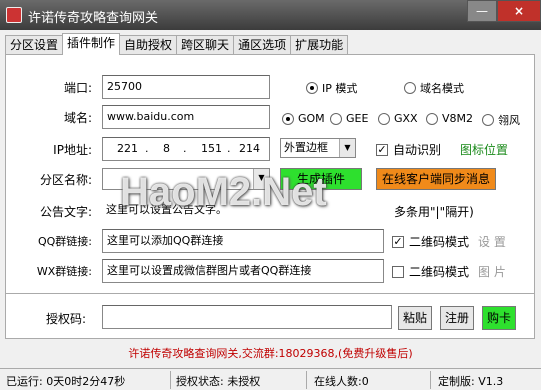 The height and width of the screenshot is (390, 541). I want to click on wx-link-label: WX群链接:, so click(64, 271).